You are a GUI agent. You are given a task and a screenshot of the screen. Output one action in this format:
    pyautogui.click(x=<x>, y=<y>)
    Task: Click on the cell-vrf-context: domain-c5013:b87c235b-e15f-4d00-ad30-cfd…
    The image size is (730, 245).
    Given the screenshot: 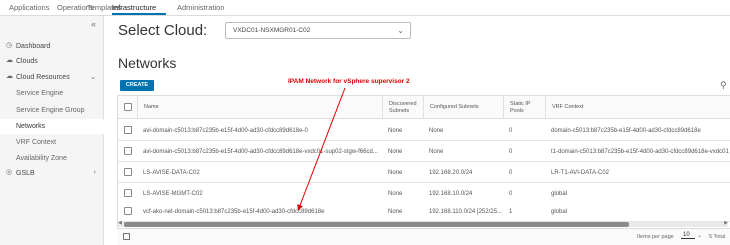 What is the action you would take?
    pyautogui.click(x=626, y=130)
    